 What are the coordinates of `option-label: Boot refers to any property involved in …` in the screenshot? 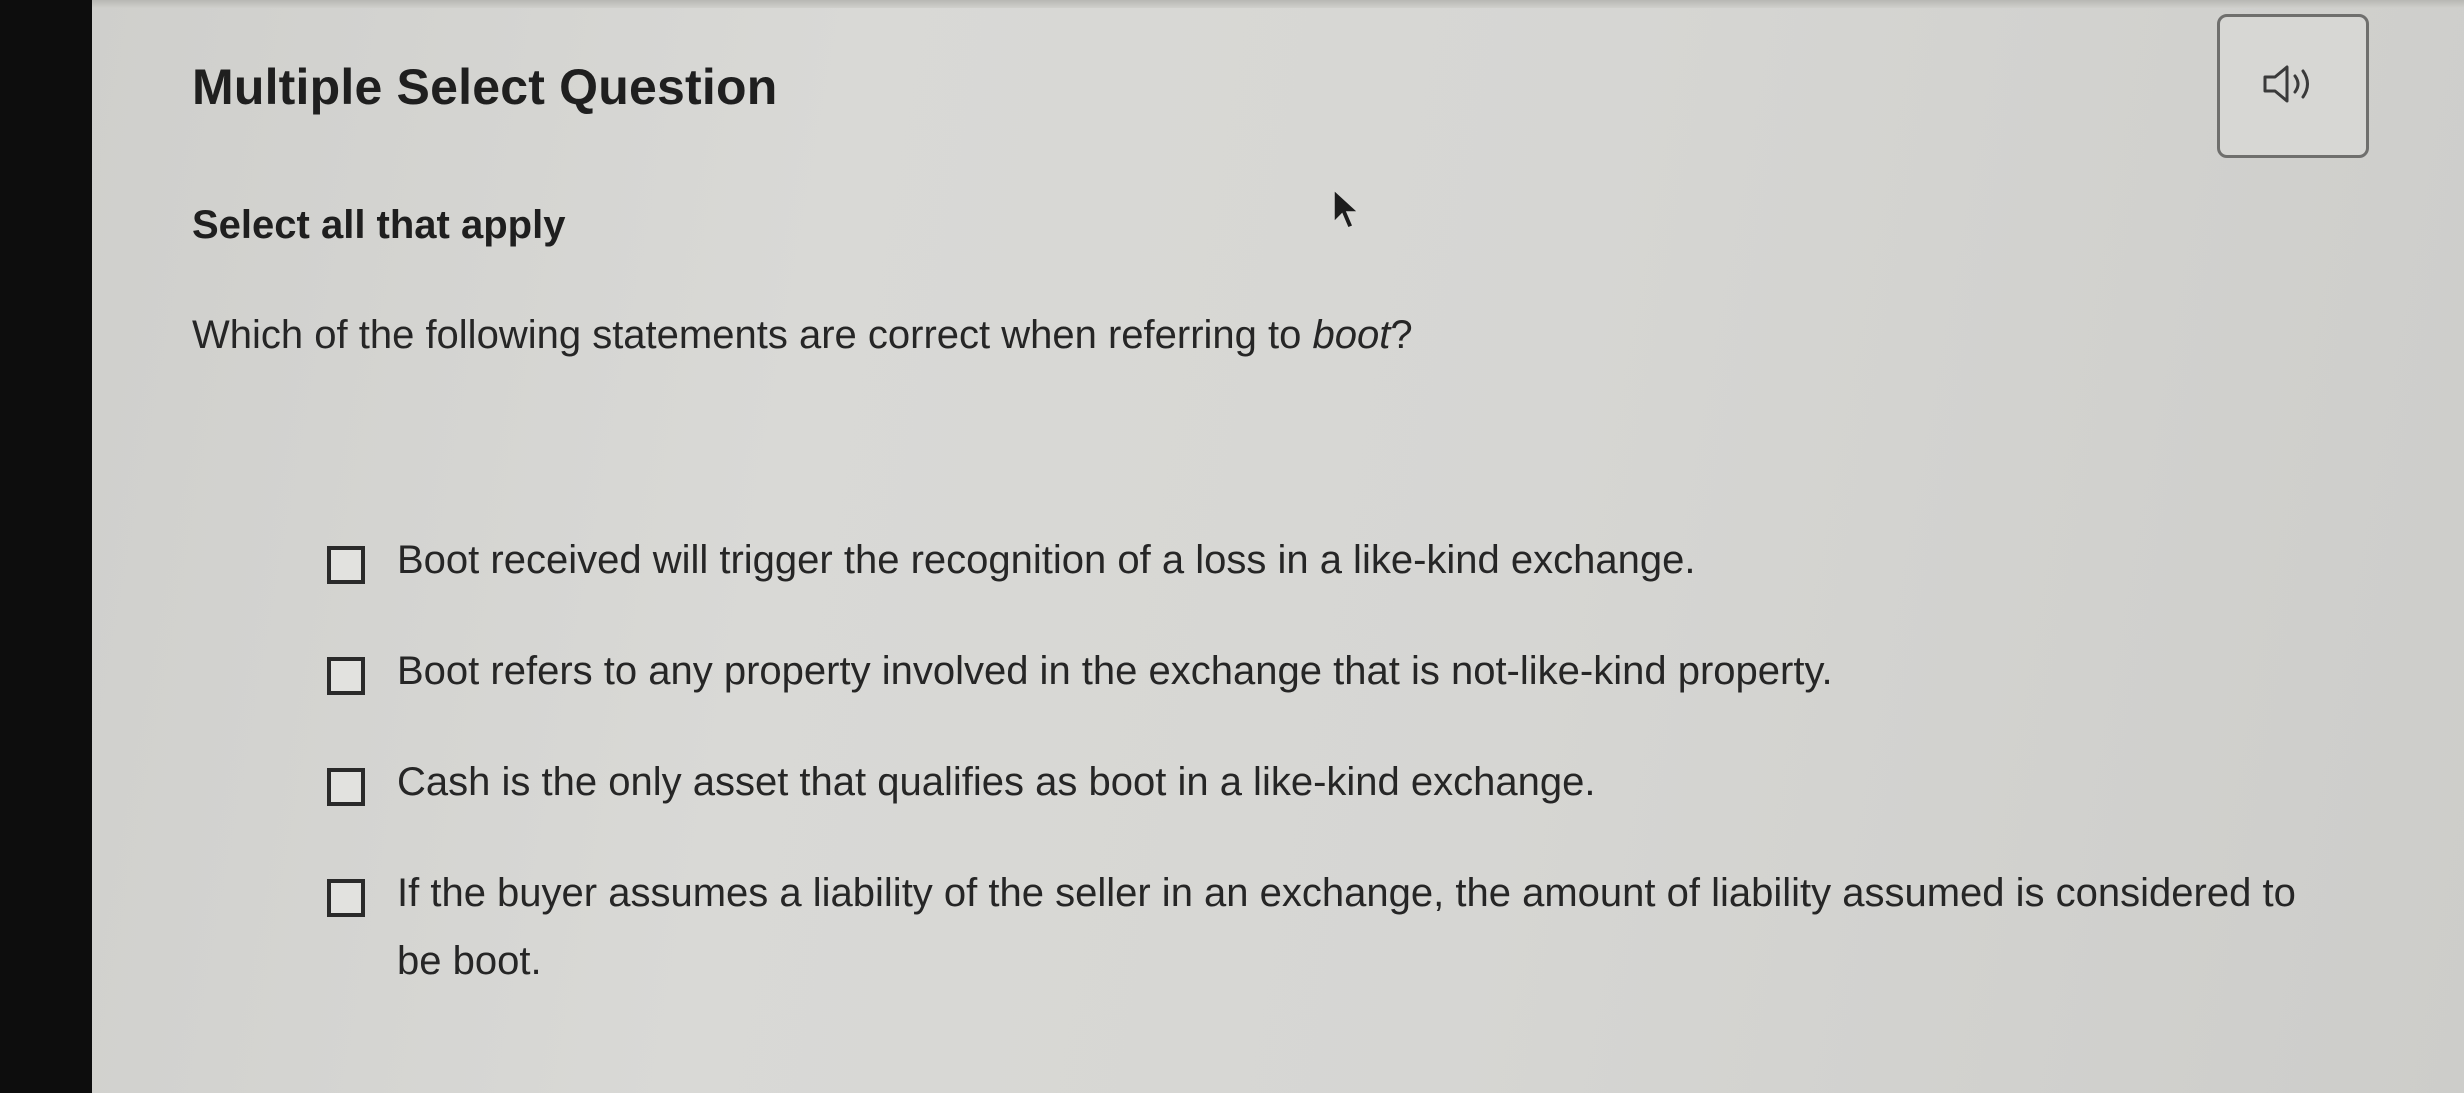 It's located at (1115, 671).